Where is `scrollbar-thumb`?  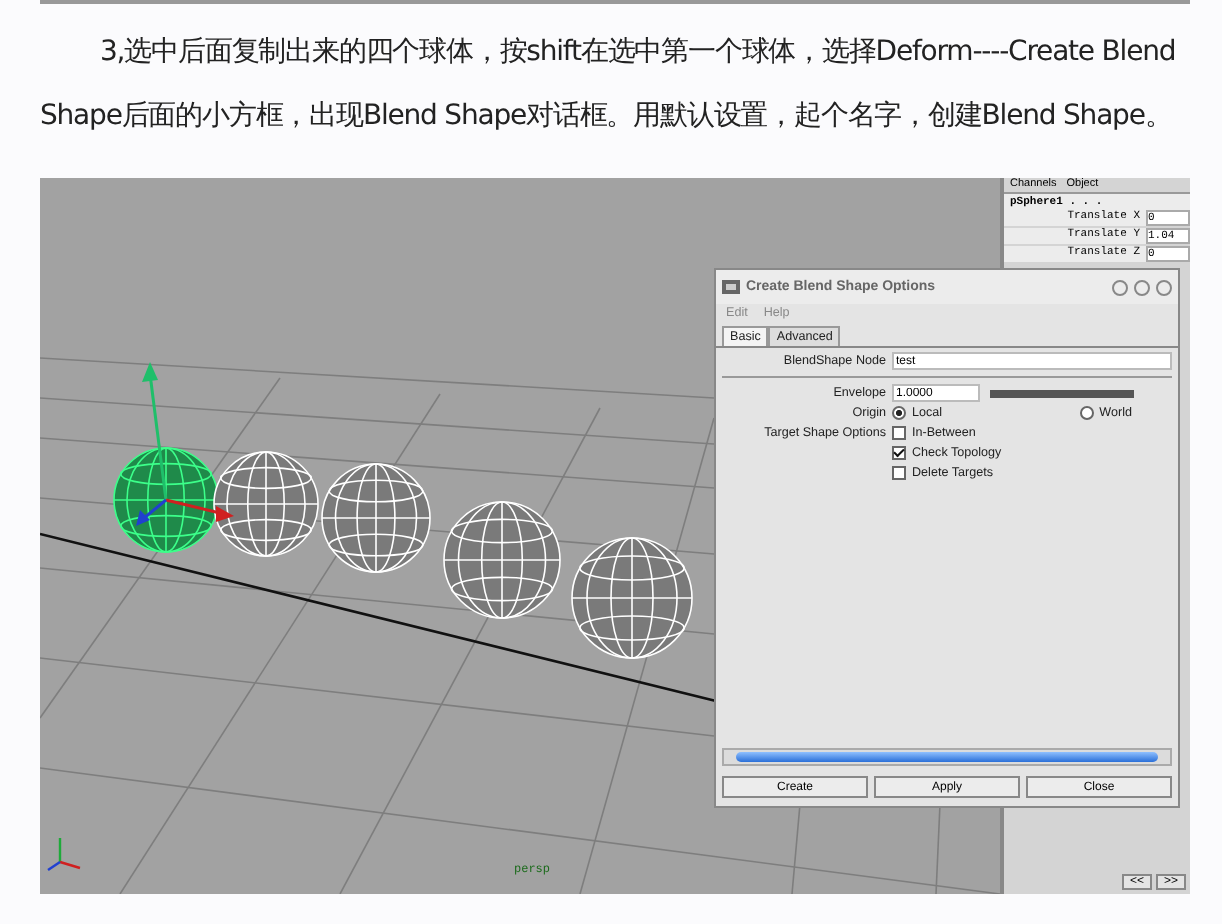 scrollbar-thumb is located at coordinates (947, 757).